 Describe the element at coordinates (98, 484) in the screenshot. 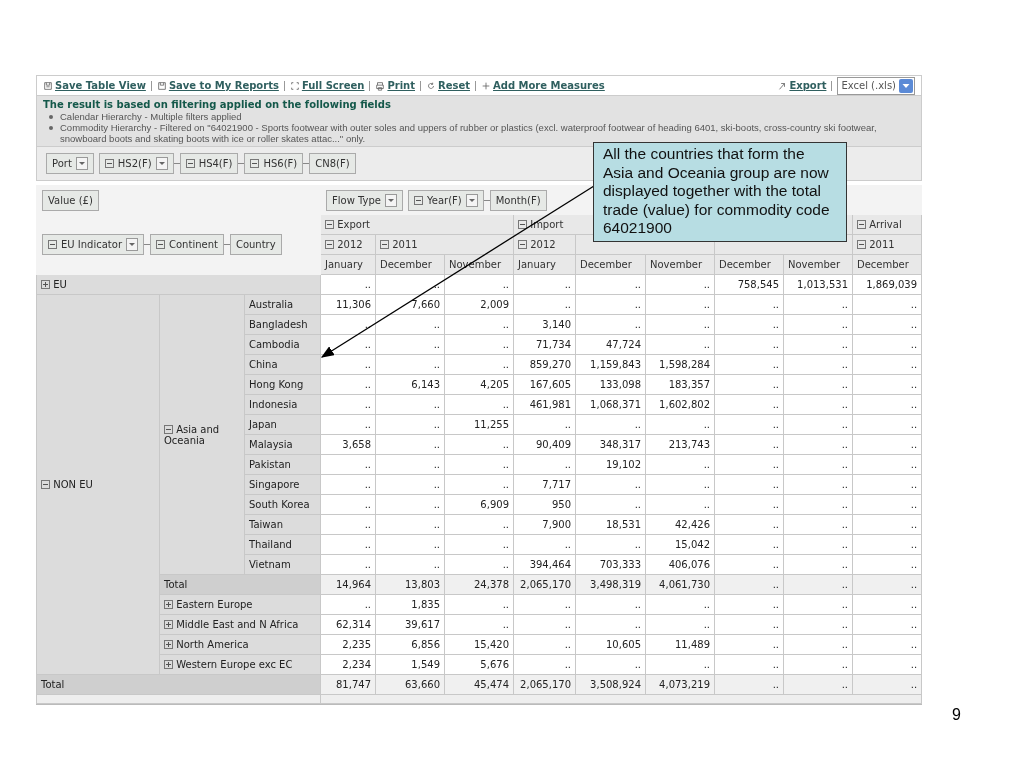

I see `row-header: NON EU` at that location.